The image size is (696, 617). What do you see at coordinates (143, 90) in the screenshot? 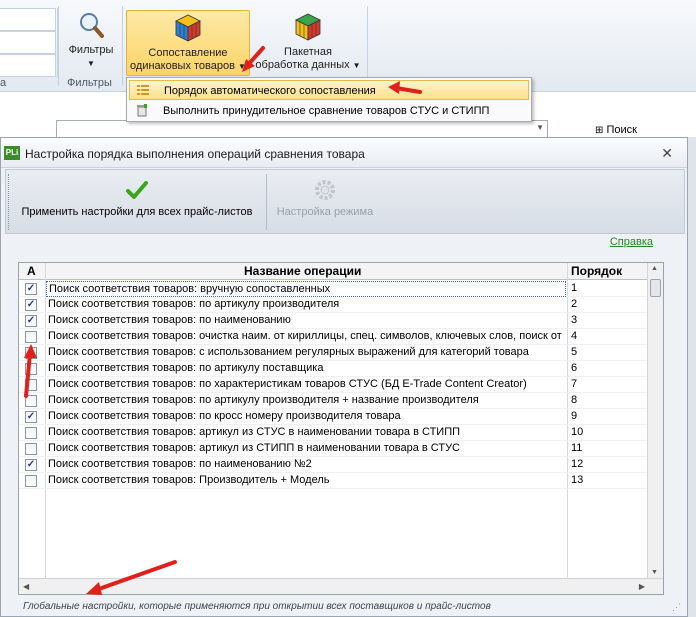
I see `ordered-list-icon` at bounding box center [143, 90].